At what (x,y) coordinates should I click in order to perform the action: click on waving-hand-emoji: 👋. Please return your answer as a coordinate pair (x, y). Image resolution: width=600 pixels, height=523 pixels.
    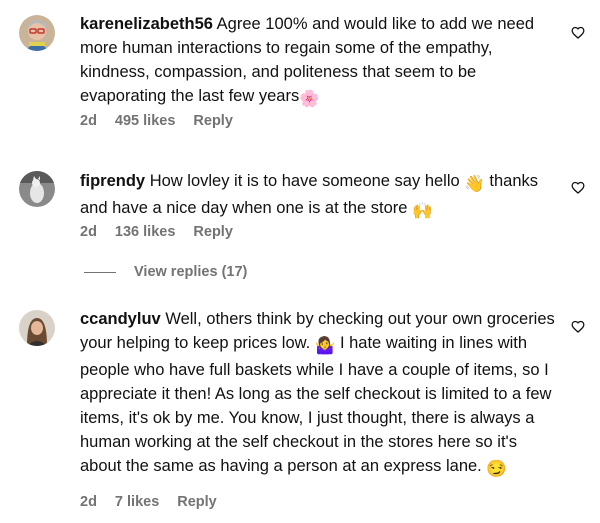
    Looking at the image, I should click on (474, 184).